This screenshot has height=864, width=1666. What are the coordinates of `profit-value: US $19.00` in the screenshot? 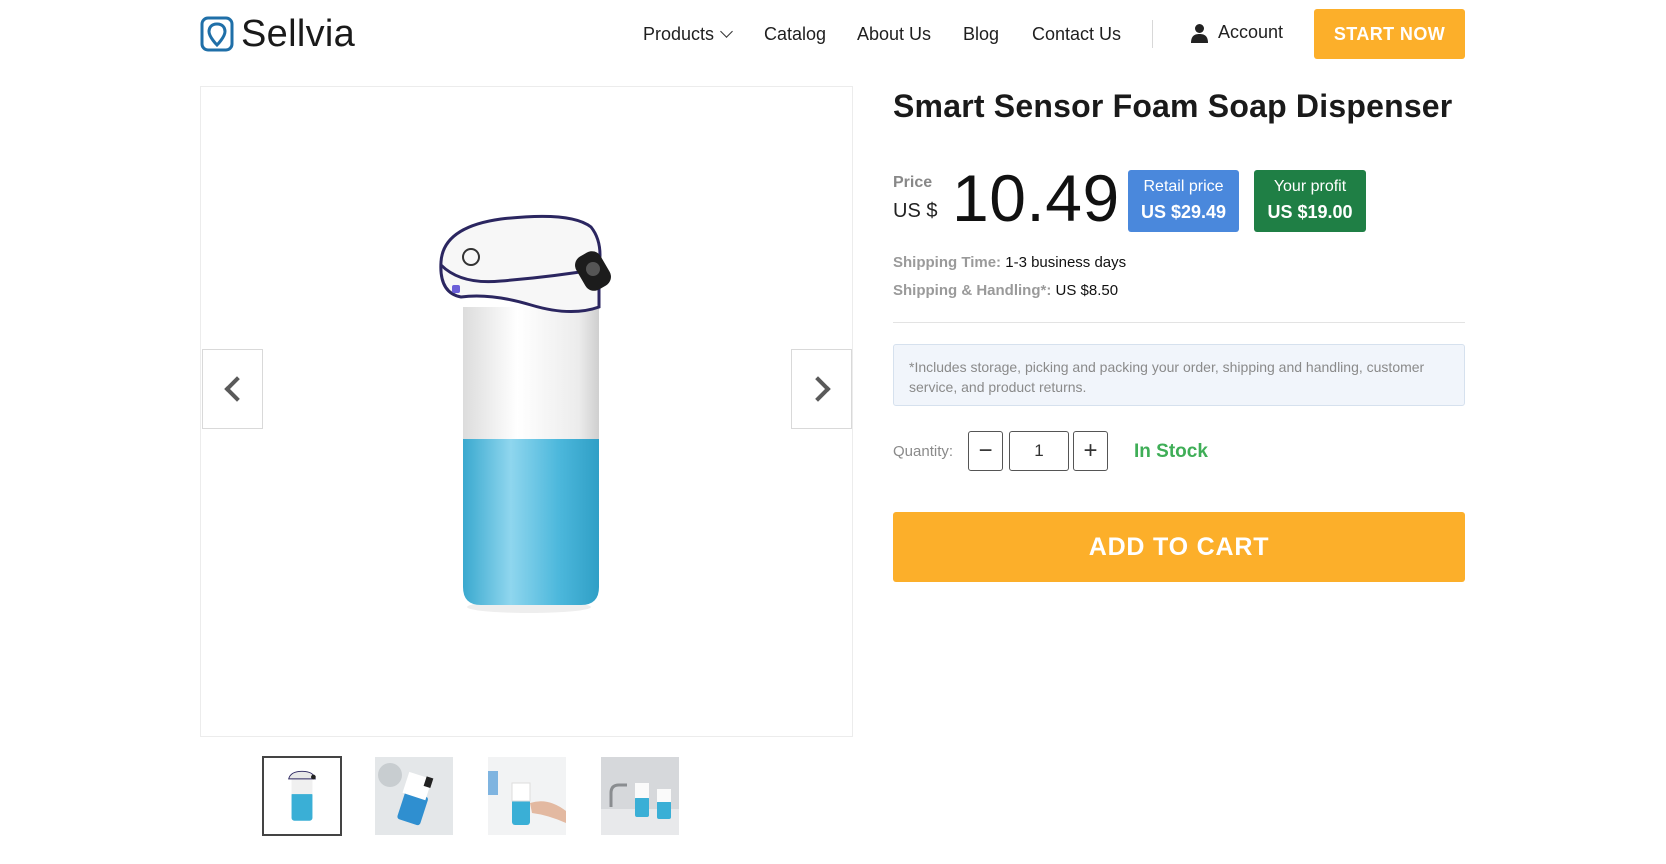 It's located at (1310, 212).